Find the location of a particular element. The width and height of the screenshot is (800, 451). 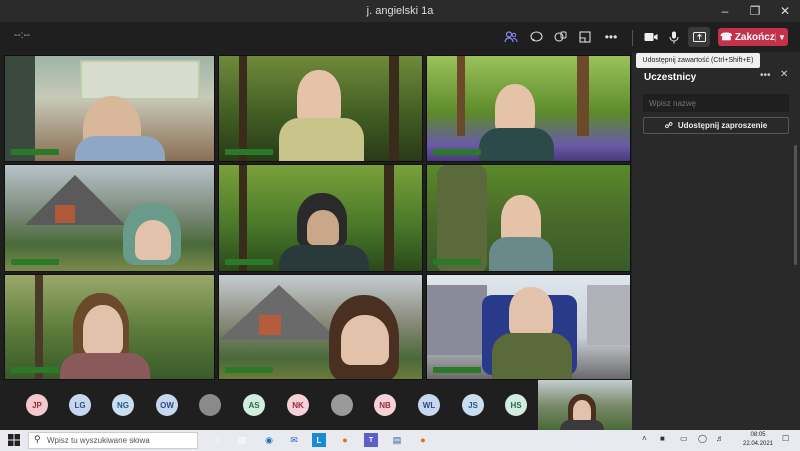

phone-icon: ☎ is located at coordinates (726, 37).